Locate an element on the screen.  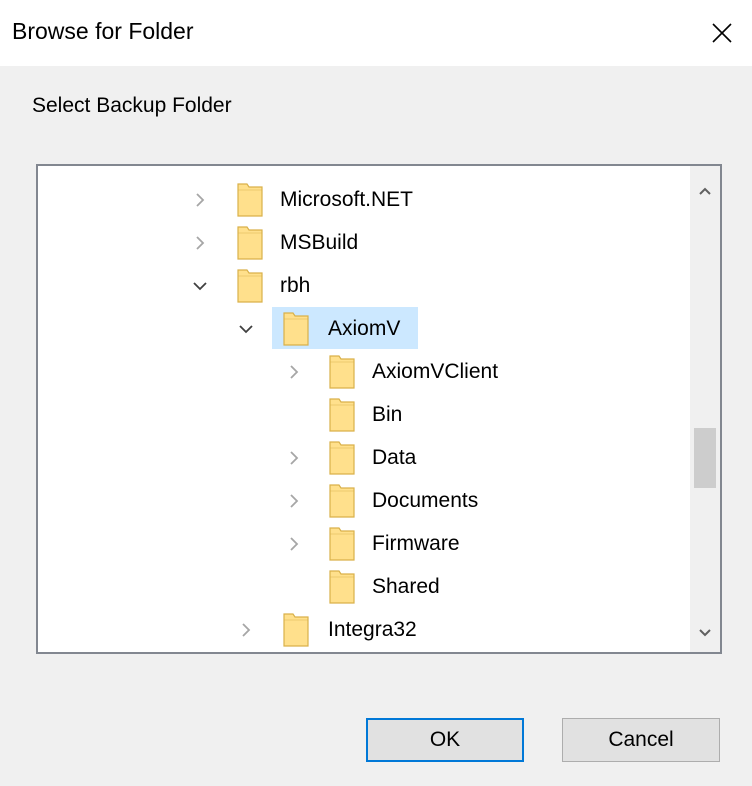
tree-item-label: rbh is located at coordinates (295, 285).